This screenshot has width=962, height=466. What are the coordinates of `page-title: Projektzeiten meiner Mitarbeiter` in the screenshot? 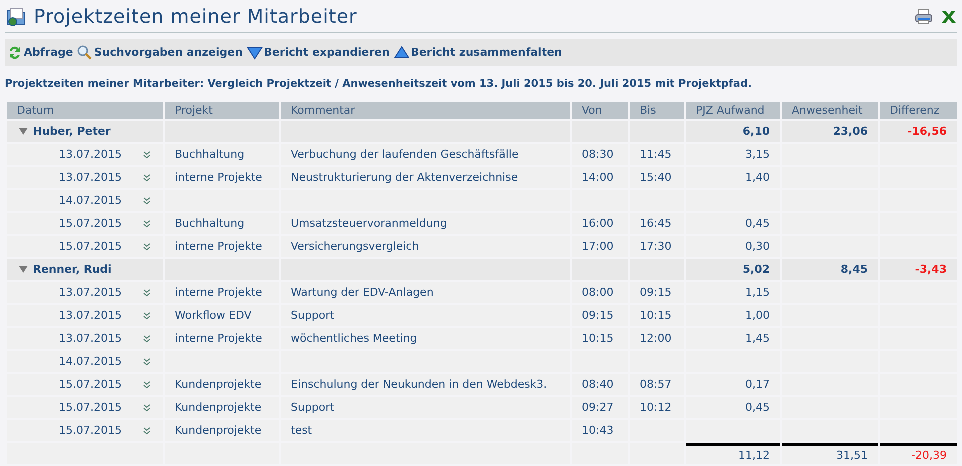 It's located at (196, 17).